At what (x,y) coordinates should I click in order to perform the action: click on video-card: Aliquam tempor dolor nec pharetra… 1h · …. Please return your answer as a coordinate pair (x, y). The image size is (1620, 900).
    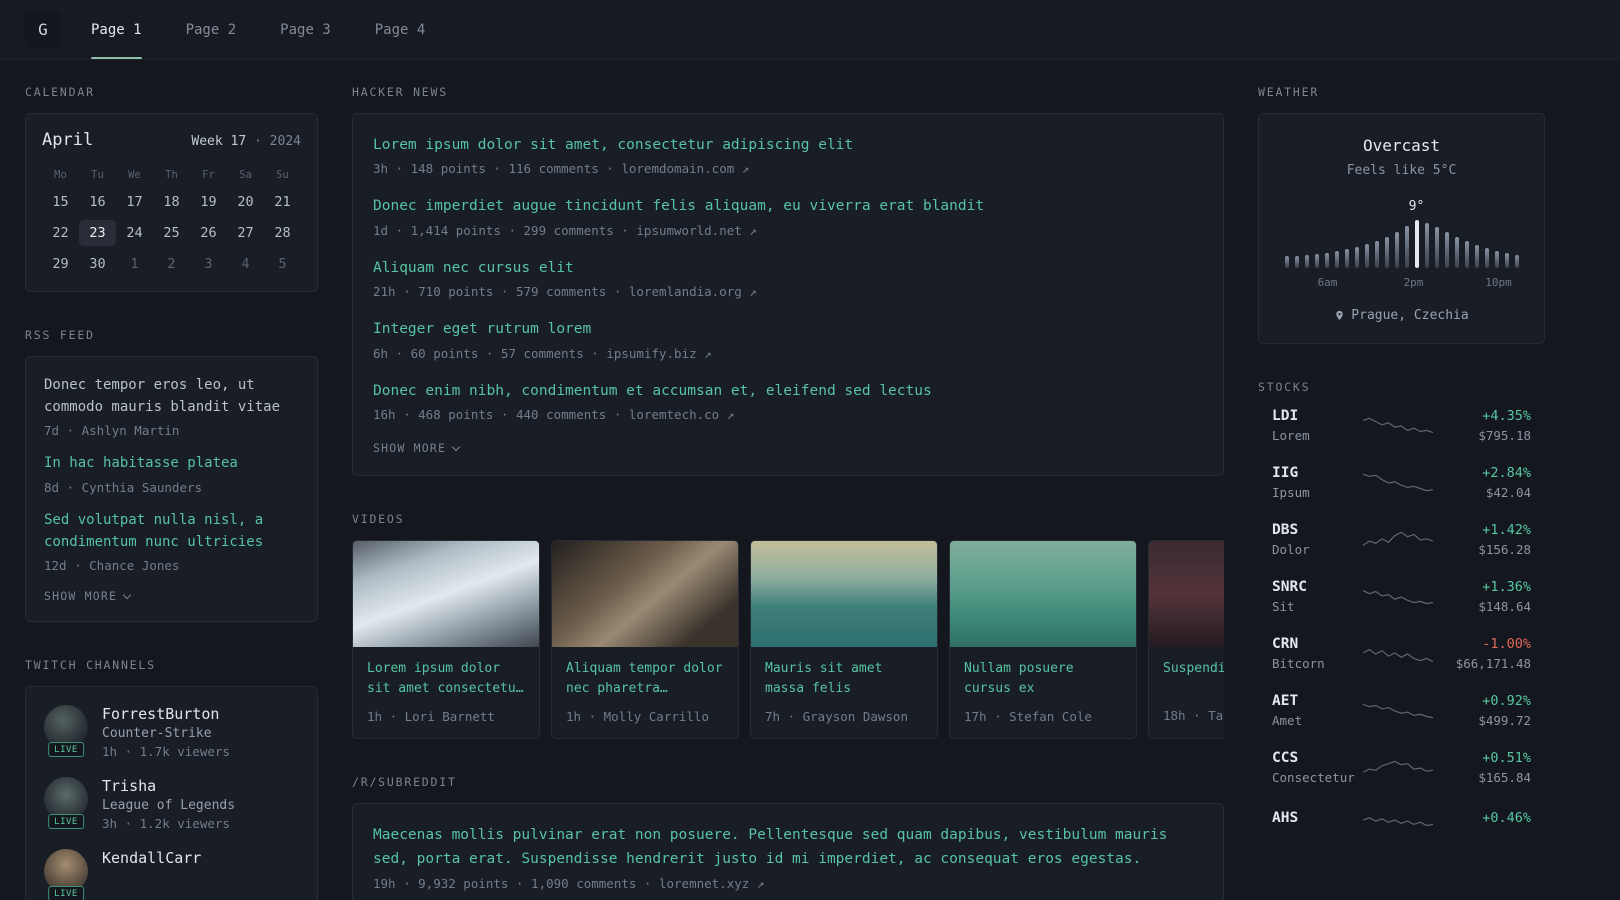
    Looking at the image, I should click on (645, 639).